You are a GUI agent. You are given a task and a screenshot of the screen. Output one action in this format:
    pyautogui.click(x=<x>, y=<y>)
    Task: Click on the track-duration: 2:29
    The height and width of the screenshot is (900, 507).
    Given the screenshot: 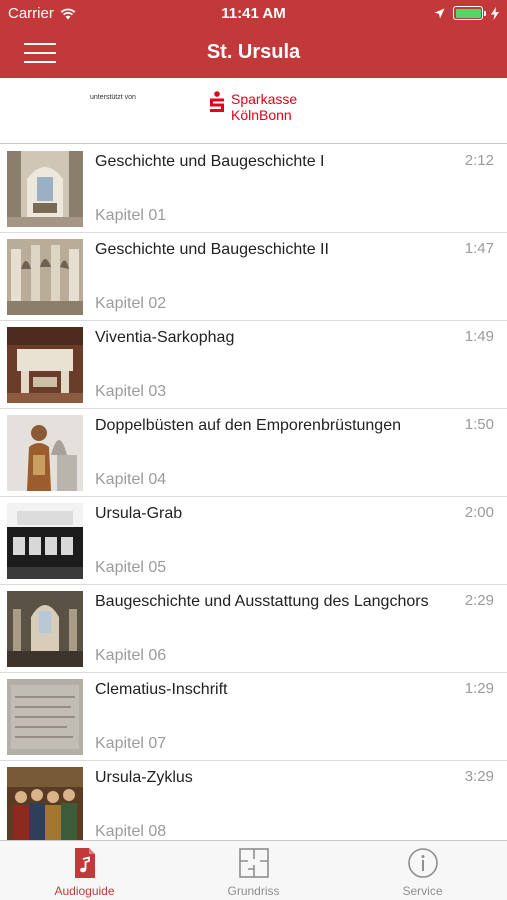 What is the action you would take?
    pyautogui.click(x=479, y=600)
    